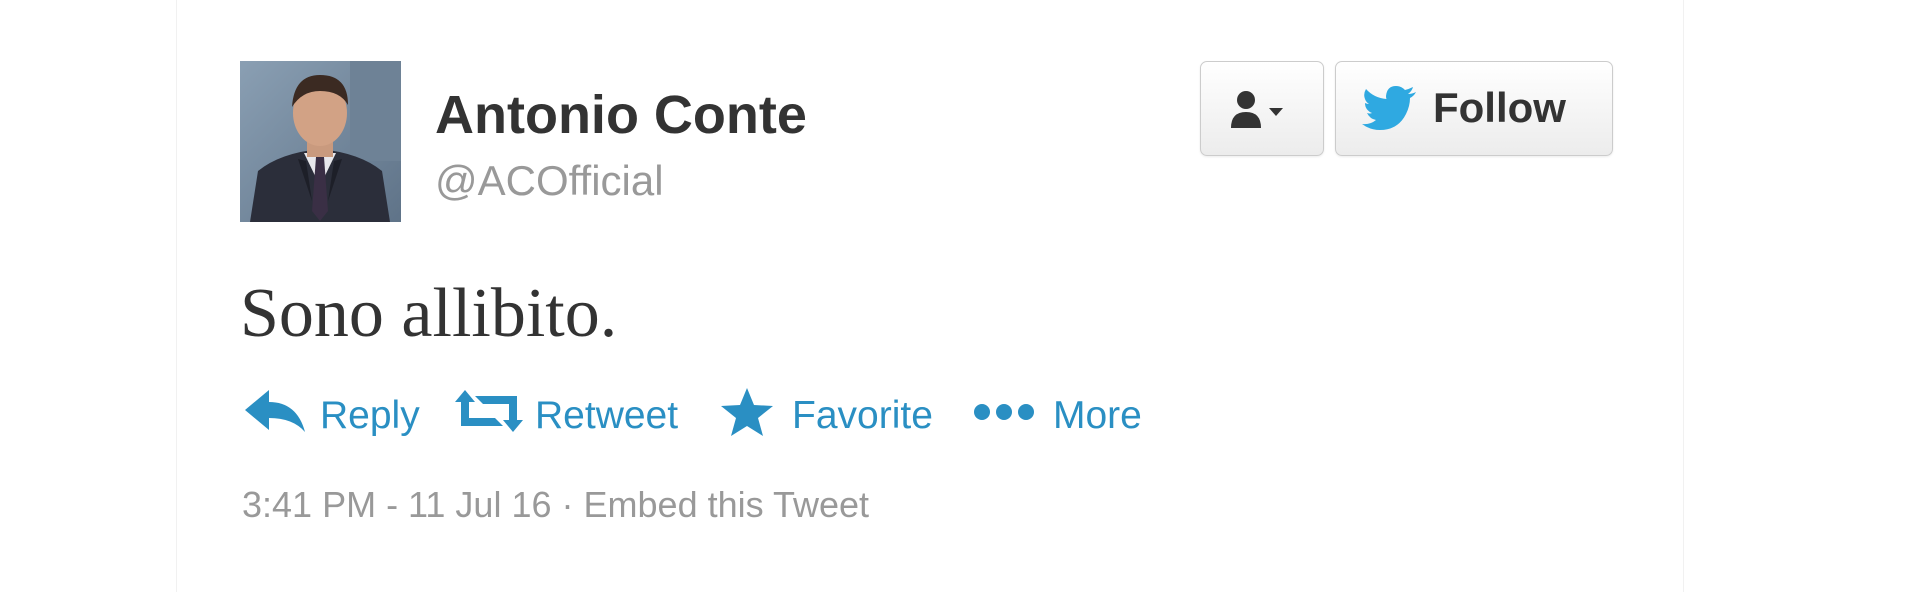  I want to click on tweet-actions: Reply Retweet Favorite More, so click(745, 416).